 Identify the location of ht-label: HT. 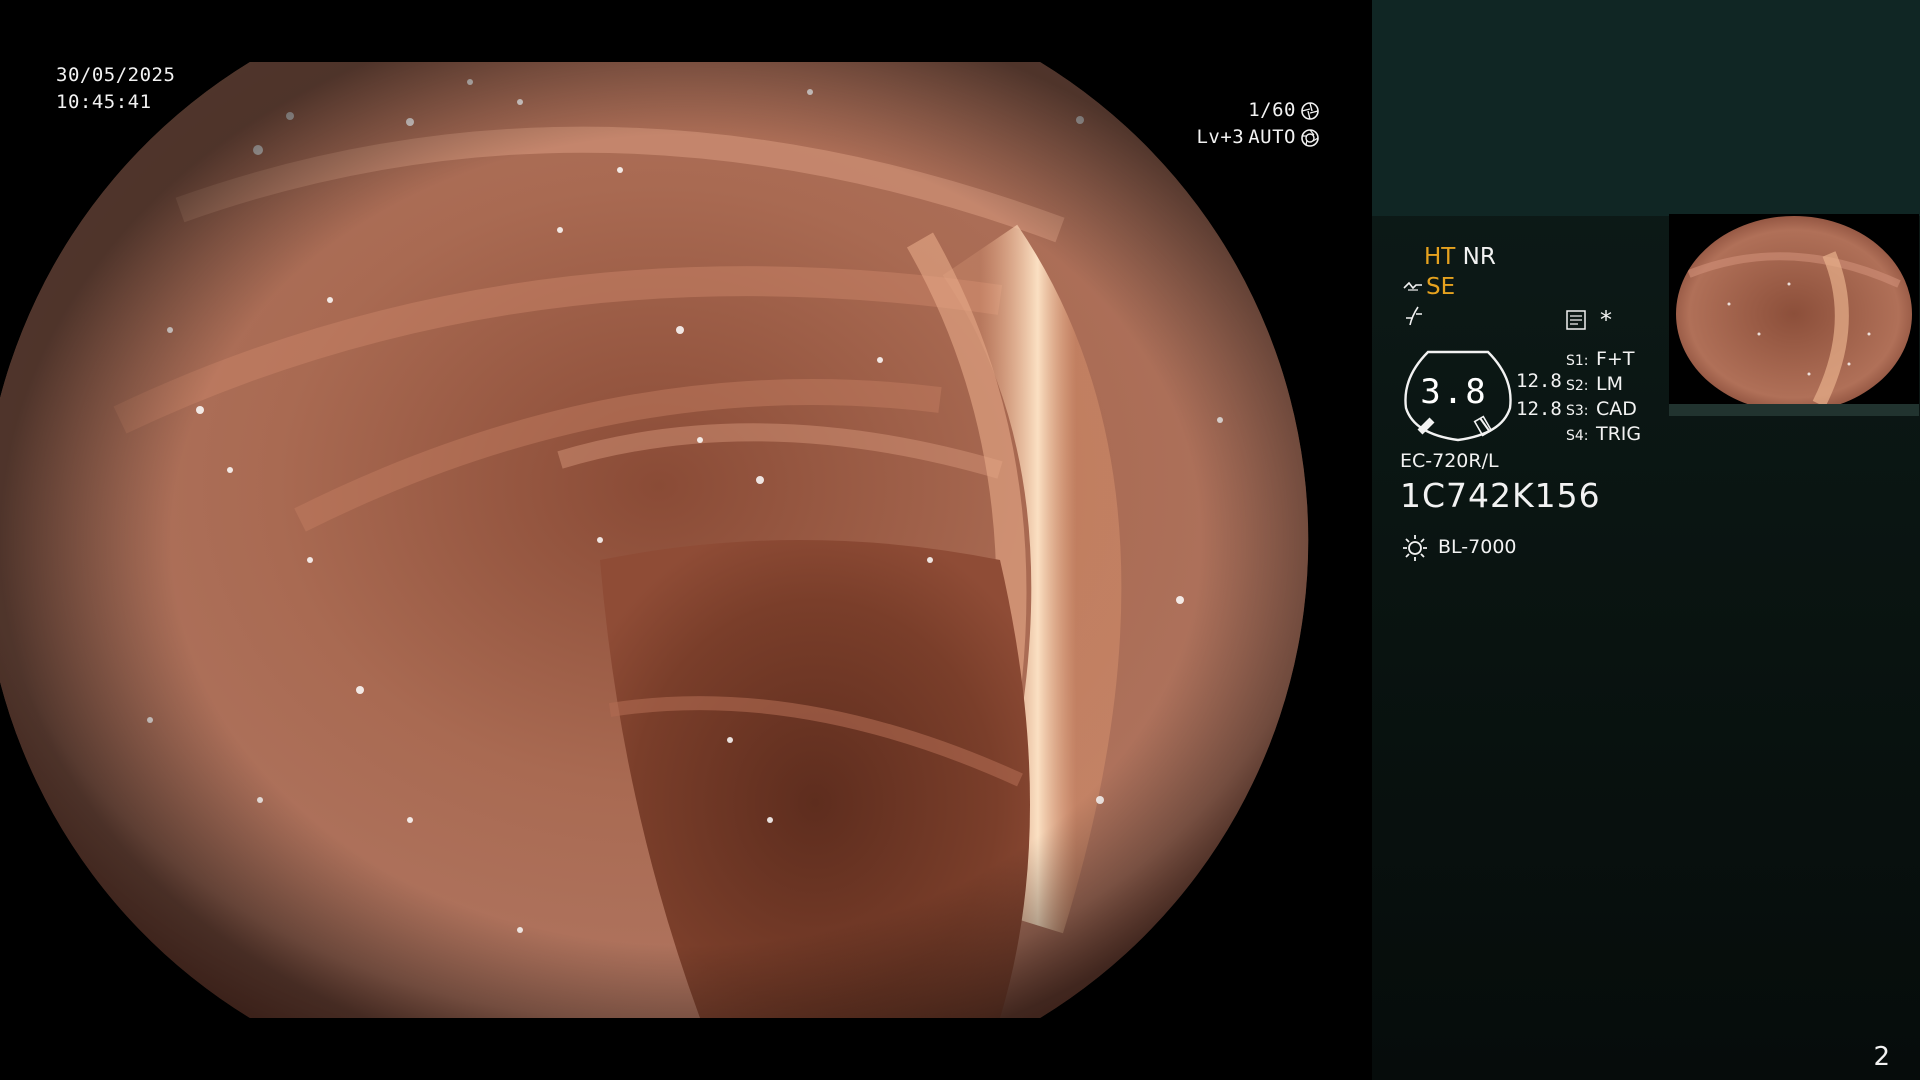
(1440, 257).